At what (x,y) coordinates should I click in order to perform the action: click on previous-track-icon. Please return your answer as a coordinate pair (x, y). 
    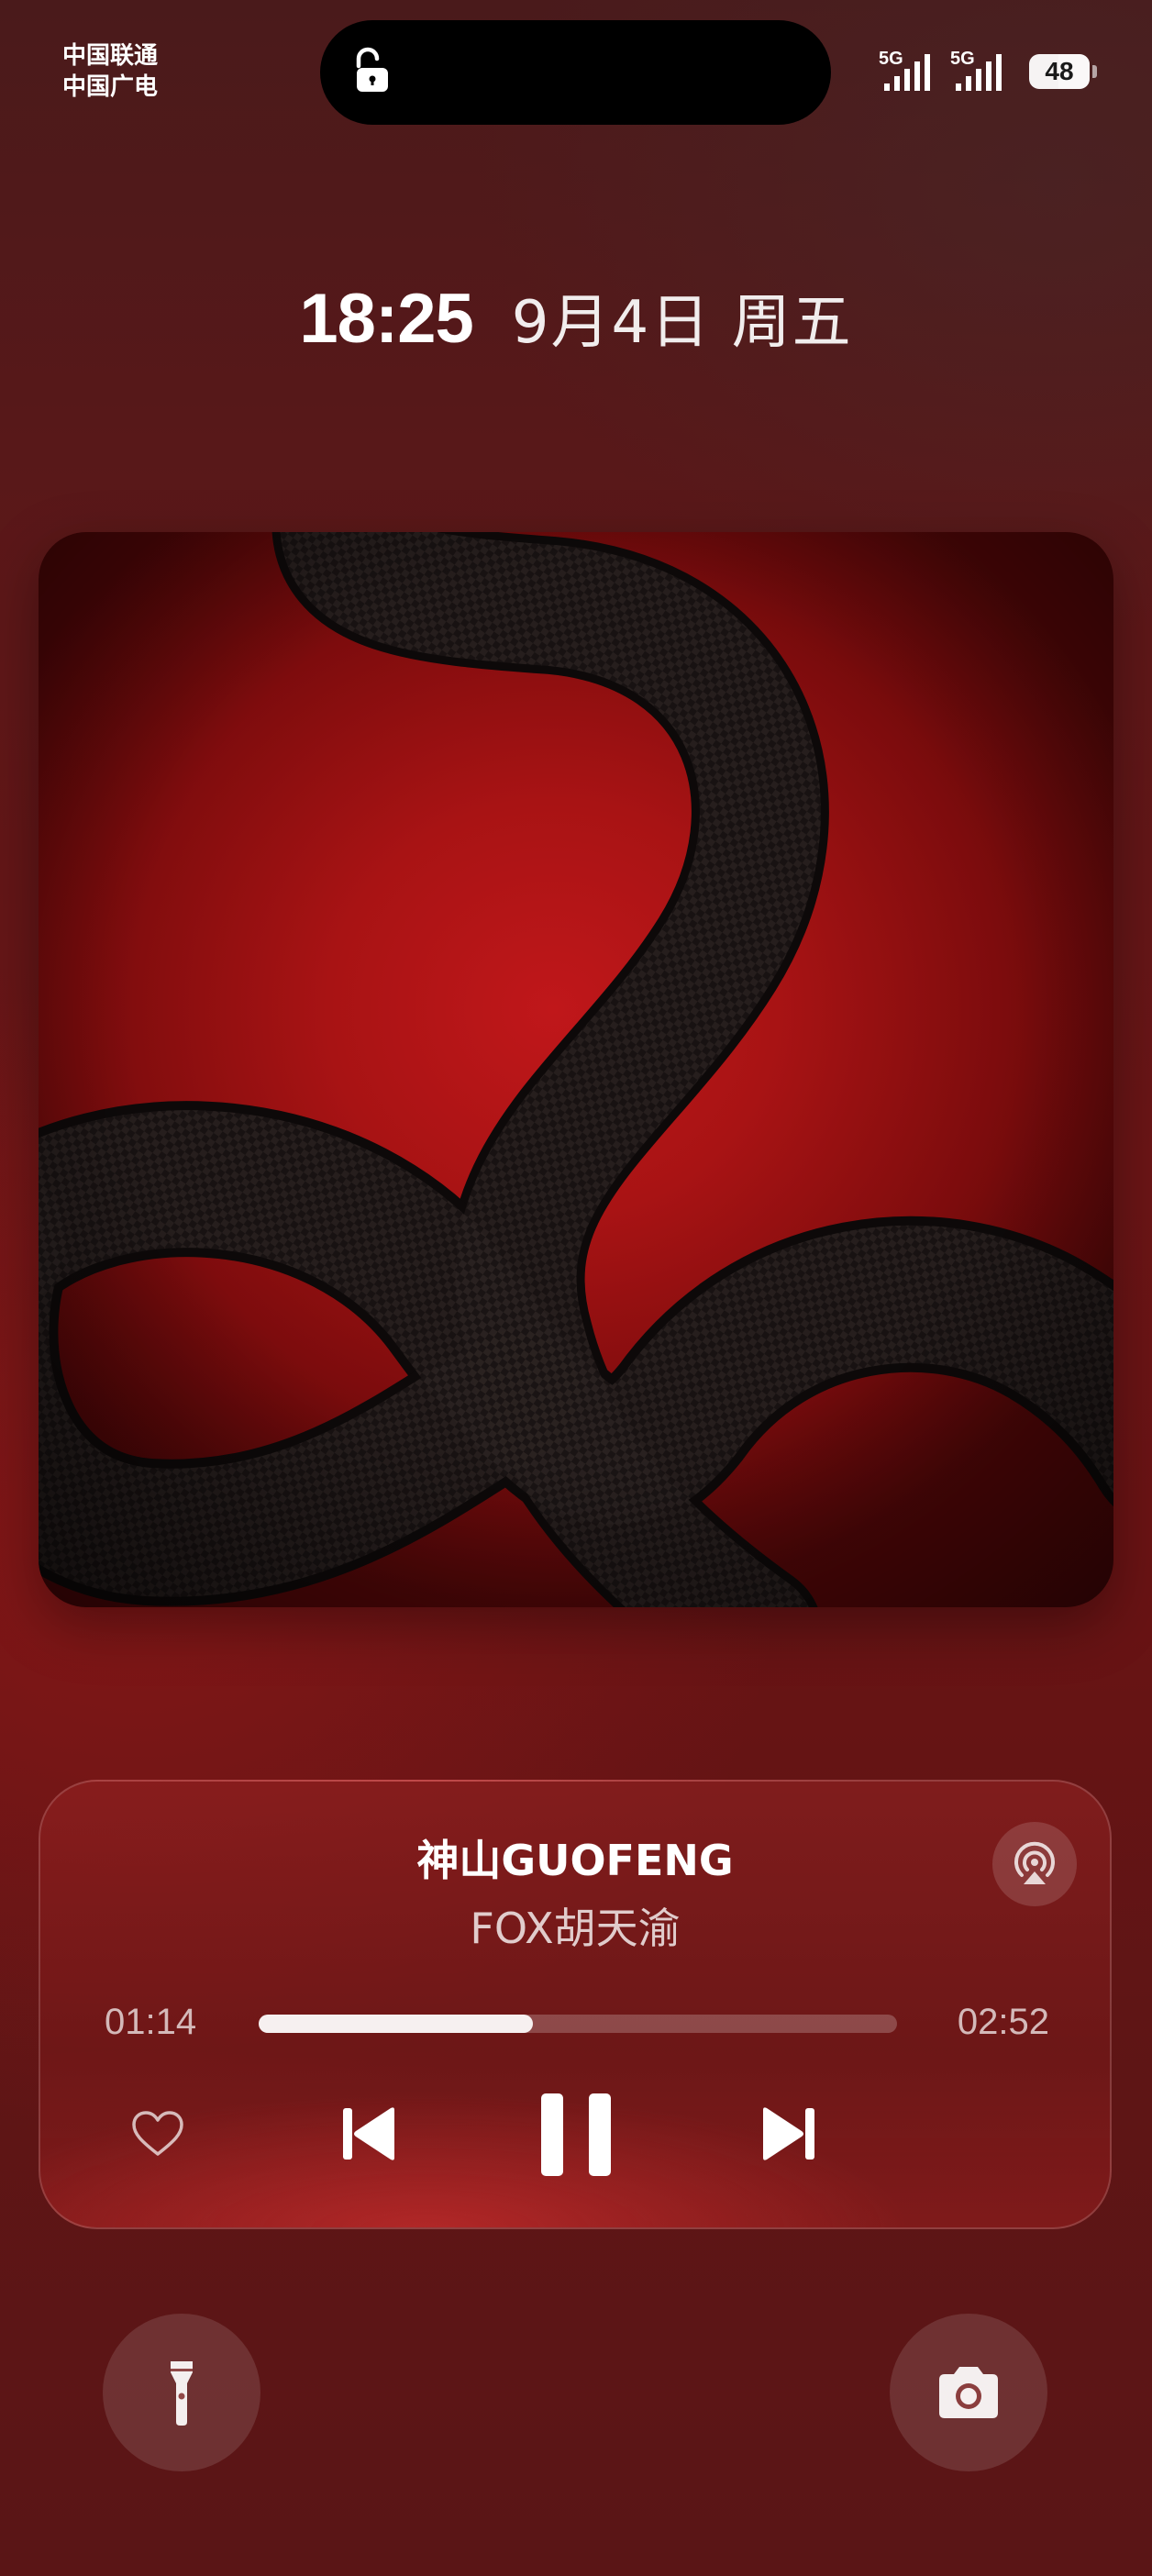
    Looking at the image, I should click on (368, 2133).